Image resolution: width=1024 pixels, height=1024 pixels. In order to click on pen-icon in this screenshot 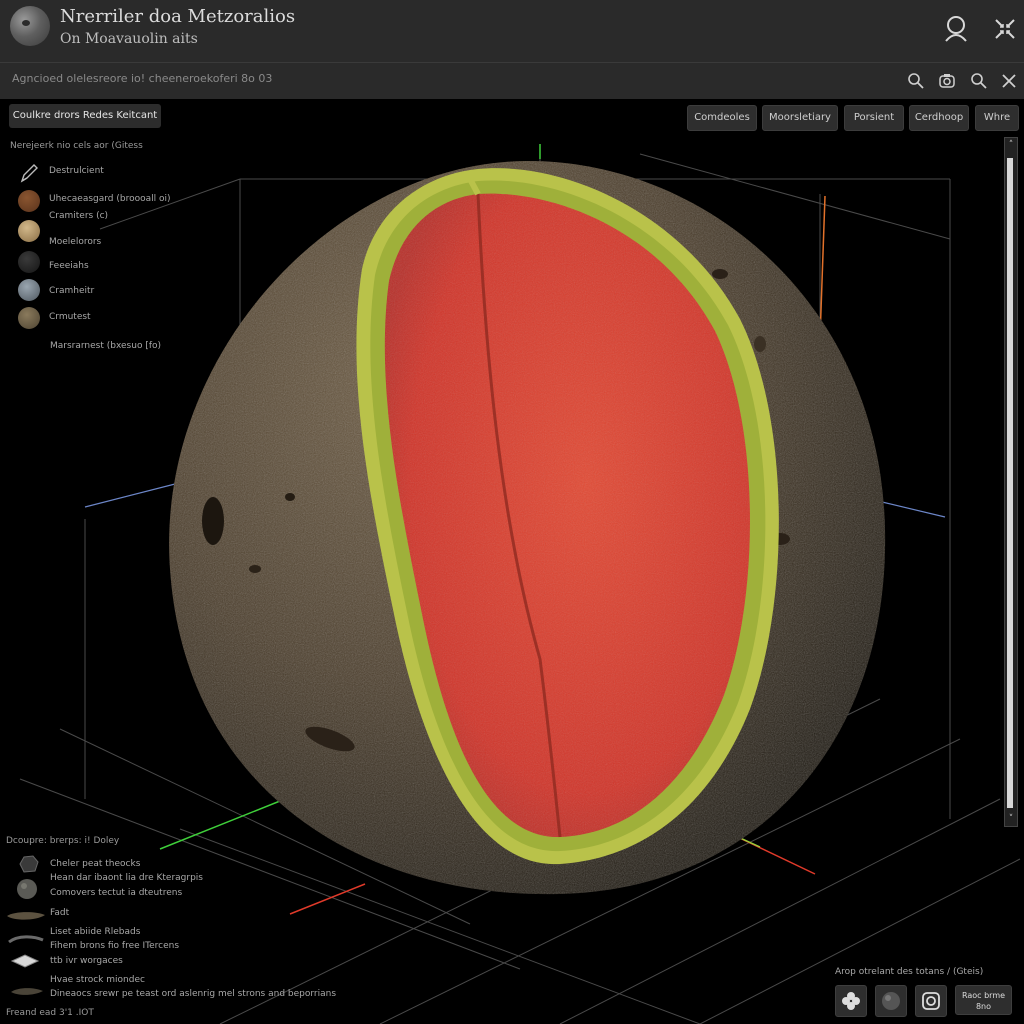, I will do `click(29, 173)`.